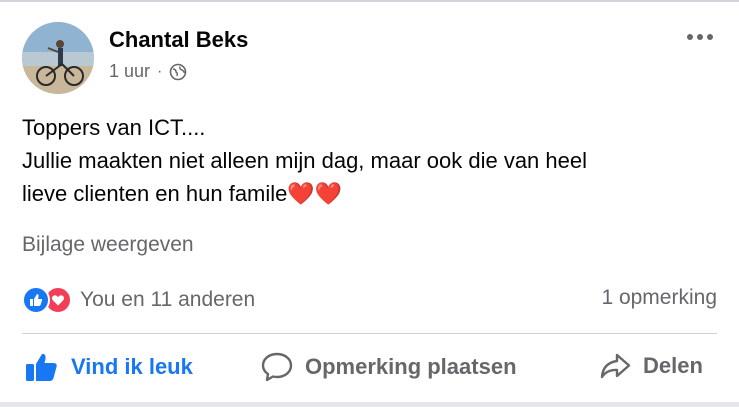 The height and width of the screenshot is (407, 739). What do you see at coordinates (108, 245) in the screenshot?
I see `attachment-link: Bijlage weergeven` at bounding box center [108, 245].